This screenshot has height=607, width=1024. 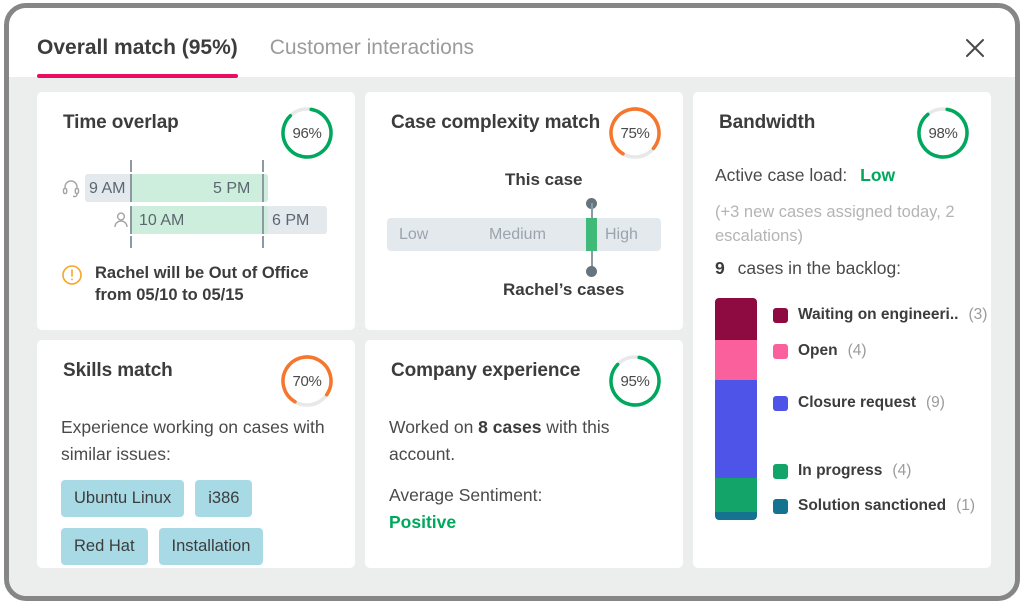 What do you see at coordinates (525, 441) in the screenshot?
I see `company-experience-cases-line: Worked on 8 cases with this account.` at bounding box center [525, 441].